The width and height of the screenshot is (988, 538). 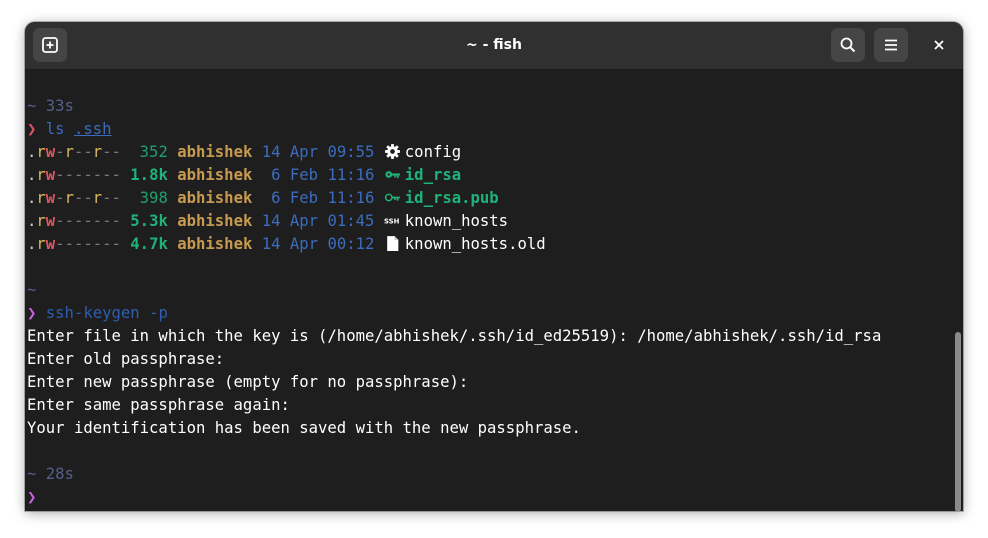 I want to click on new-tab-icon, so click(x=50, y=45).